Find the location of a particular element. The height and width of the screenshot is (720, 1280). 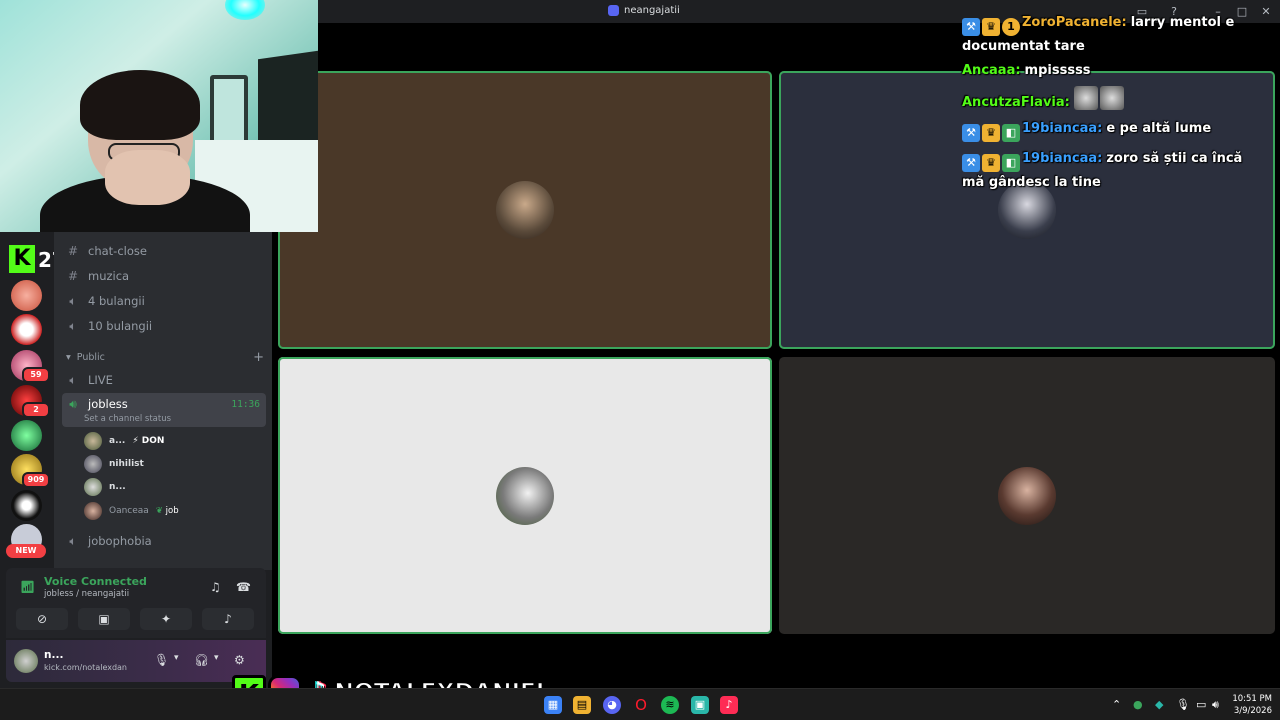

clock-time: 10:51 PM is located at coordinates (1252, 699).